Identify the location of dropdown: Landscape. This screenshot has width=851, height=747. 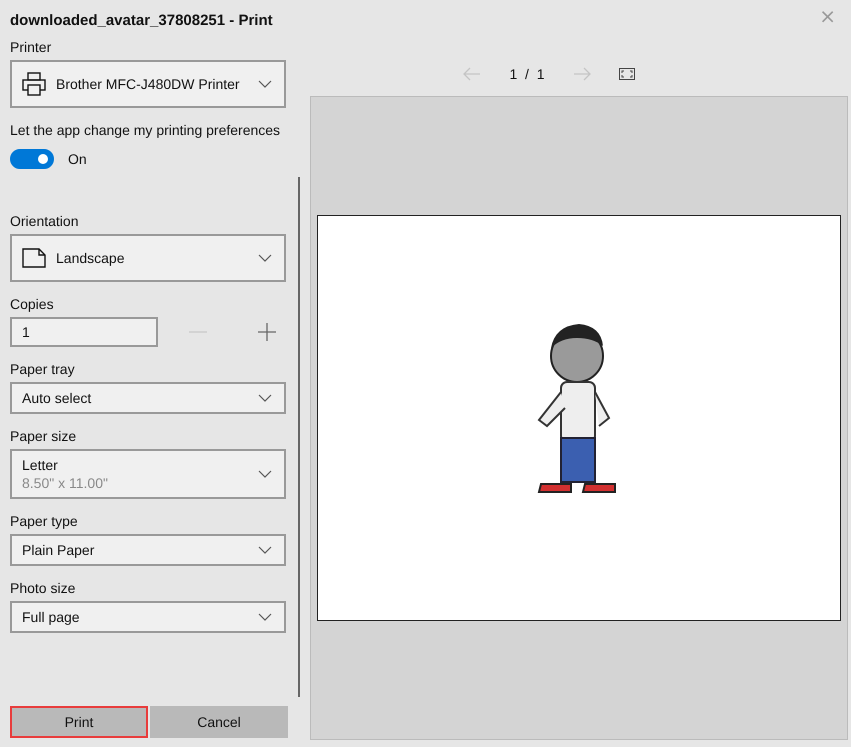
(148, 258).